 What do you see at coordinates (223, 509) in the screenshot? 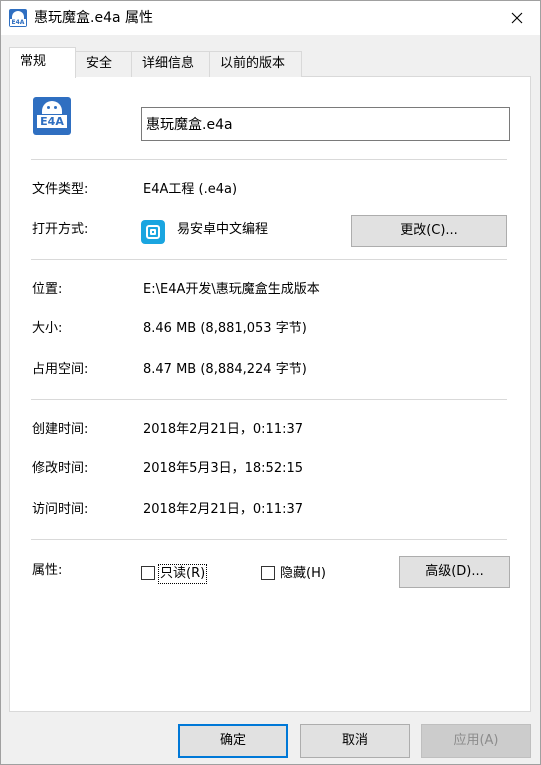
I see `accessed-value: 2018年2月21日，0:11:37` at bounding box center [223, 509].